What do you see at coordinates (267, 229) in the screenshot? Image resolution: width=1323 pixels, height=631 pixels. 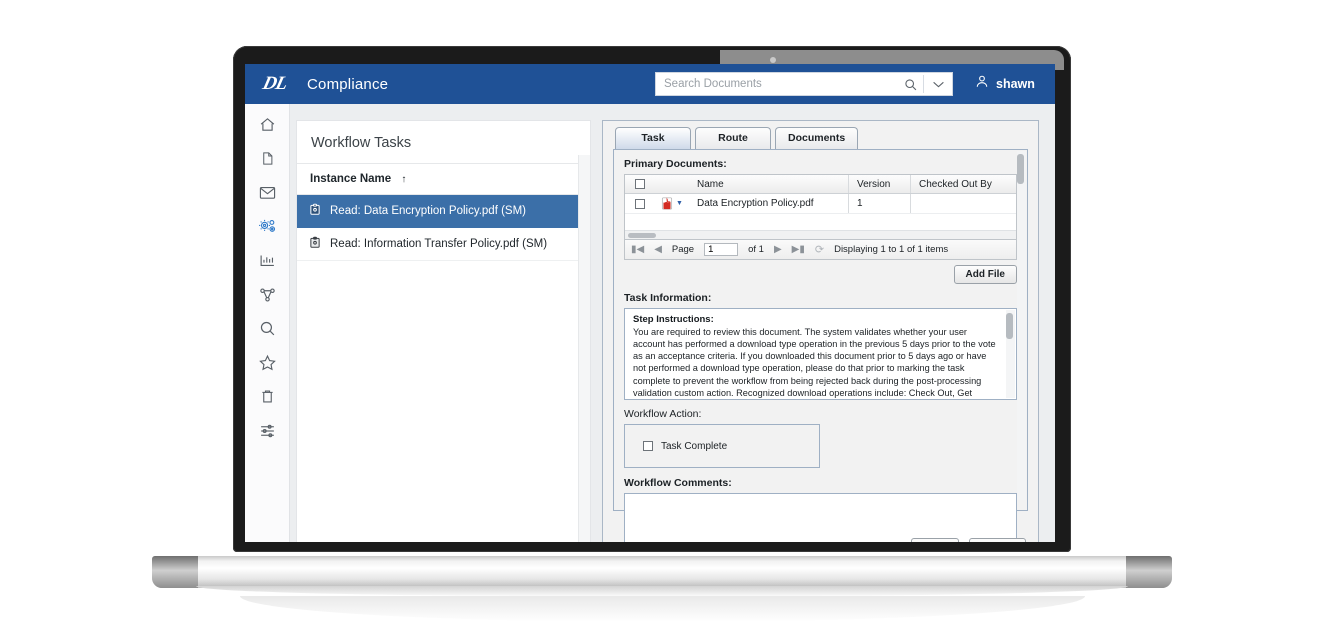 I see `sidebar-item-workflow-admin` at bounding box center [267, 229].